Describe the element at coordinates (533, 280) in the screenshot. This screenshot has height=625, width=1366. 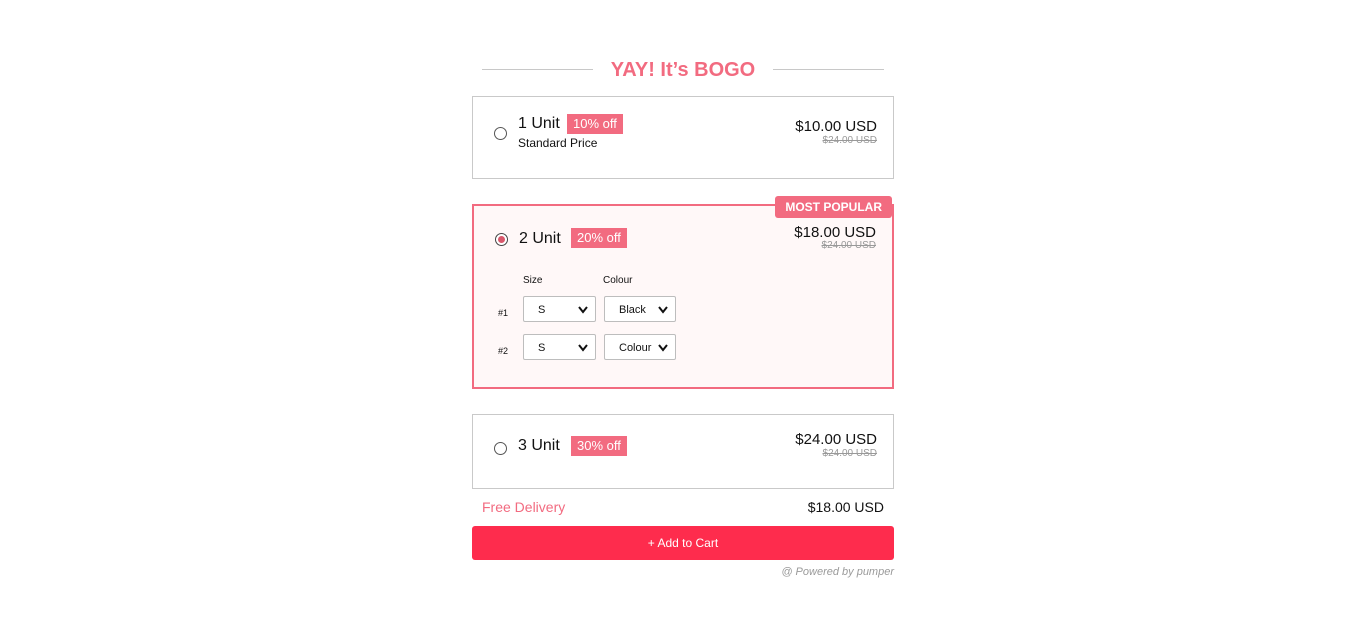
I see `size-column-label: Size` at that location.